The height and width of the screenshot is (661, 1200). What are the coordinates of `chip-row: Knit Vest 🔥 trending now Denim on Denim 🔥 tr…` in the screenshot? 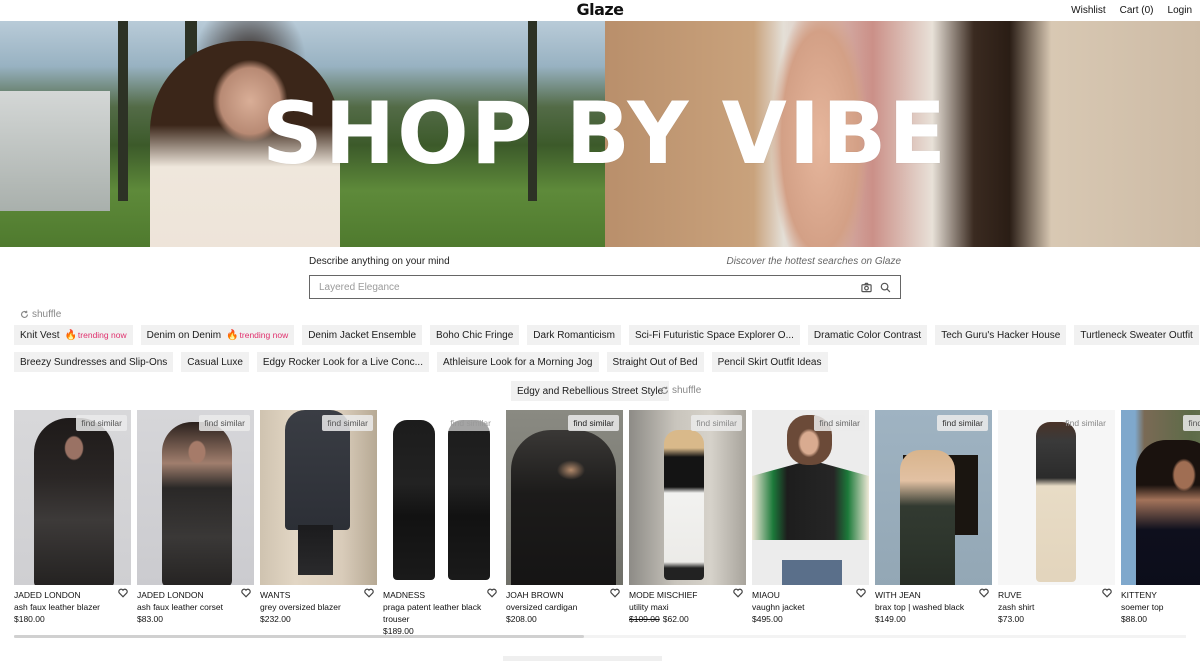 It's located at (606, 335).